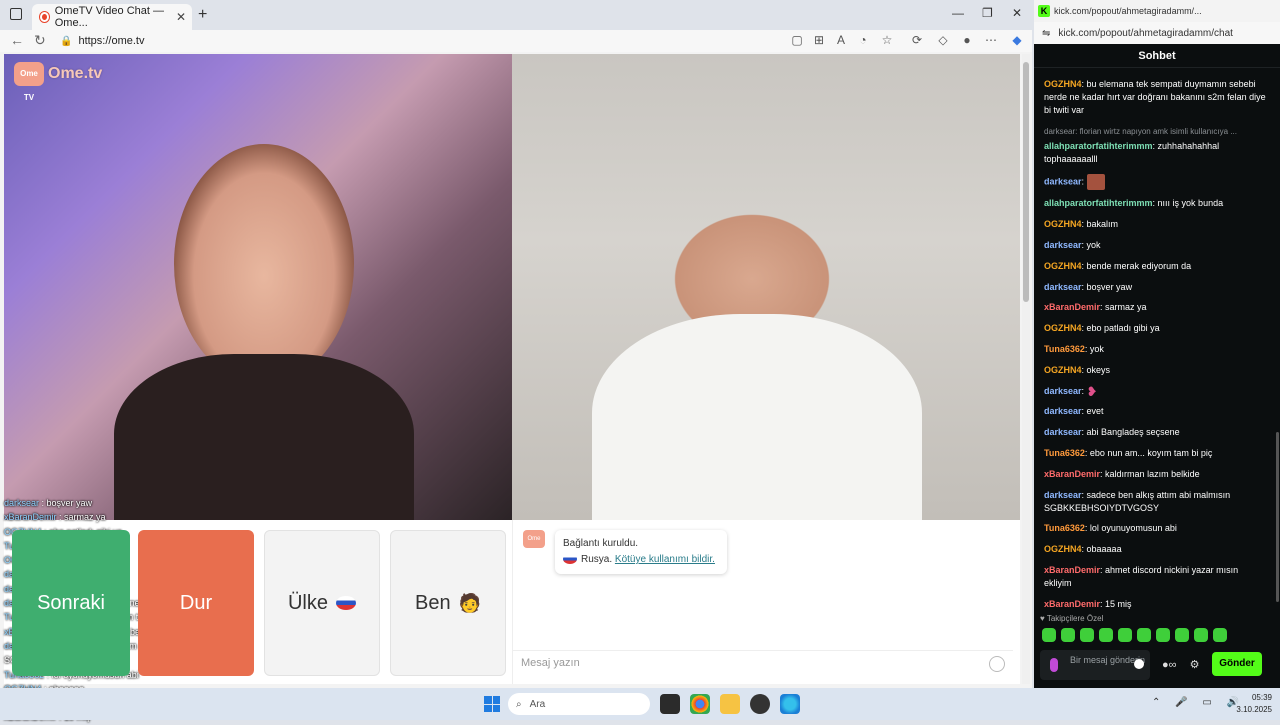  I want to click on chat-message: Tuna6362: ebo nun am... koyım tam bi piç, so click(1155, 453).